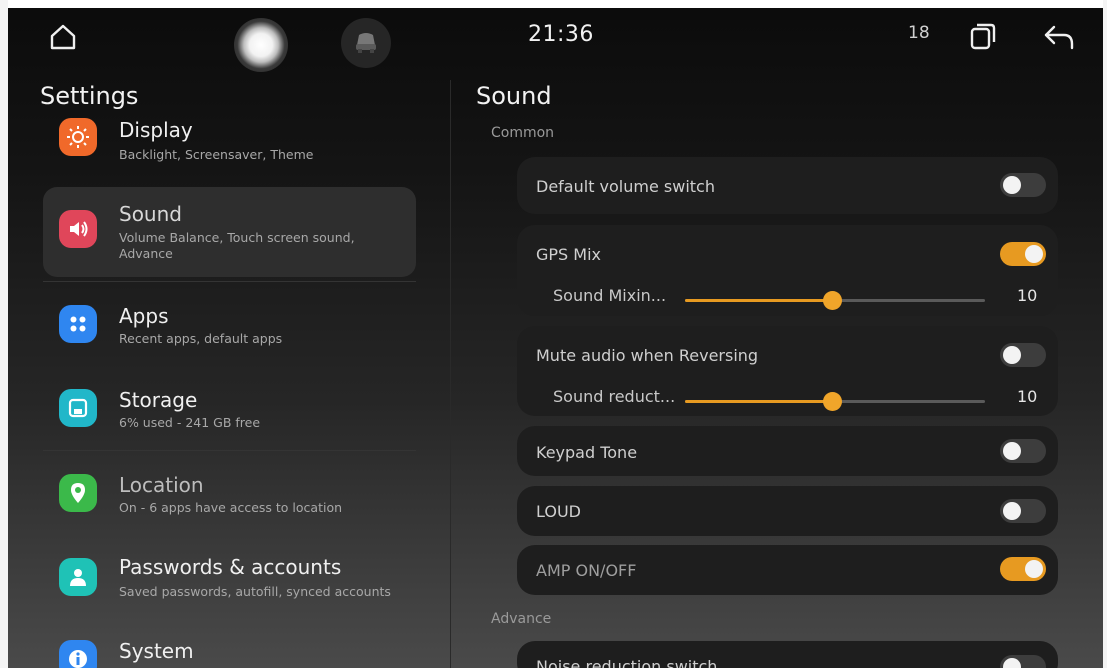 The image size is (1107, 668). Describe the element at coordinates (229, 412) in the screenshot. I see `menu-item-storage: Storage 6% used - 241 GB free` at that location.